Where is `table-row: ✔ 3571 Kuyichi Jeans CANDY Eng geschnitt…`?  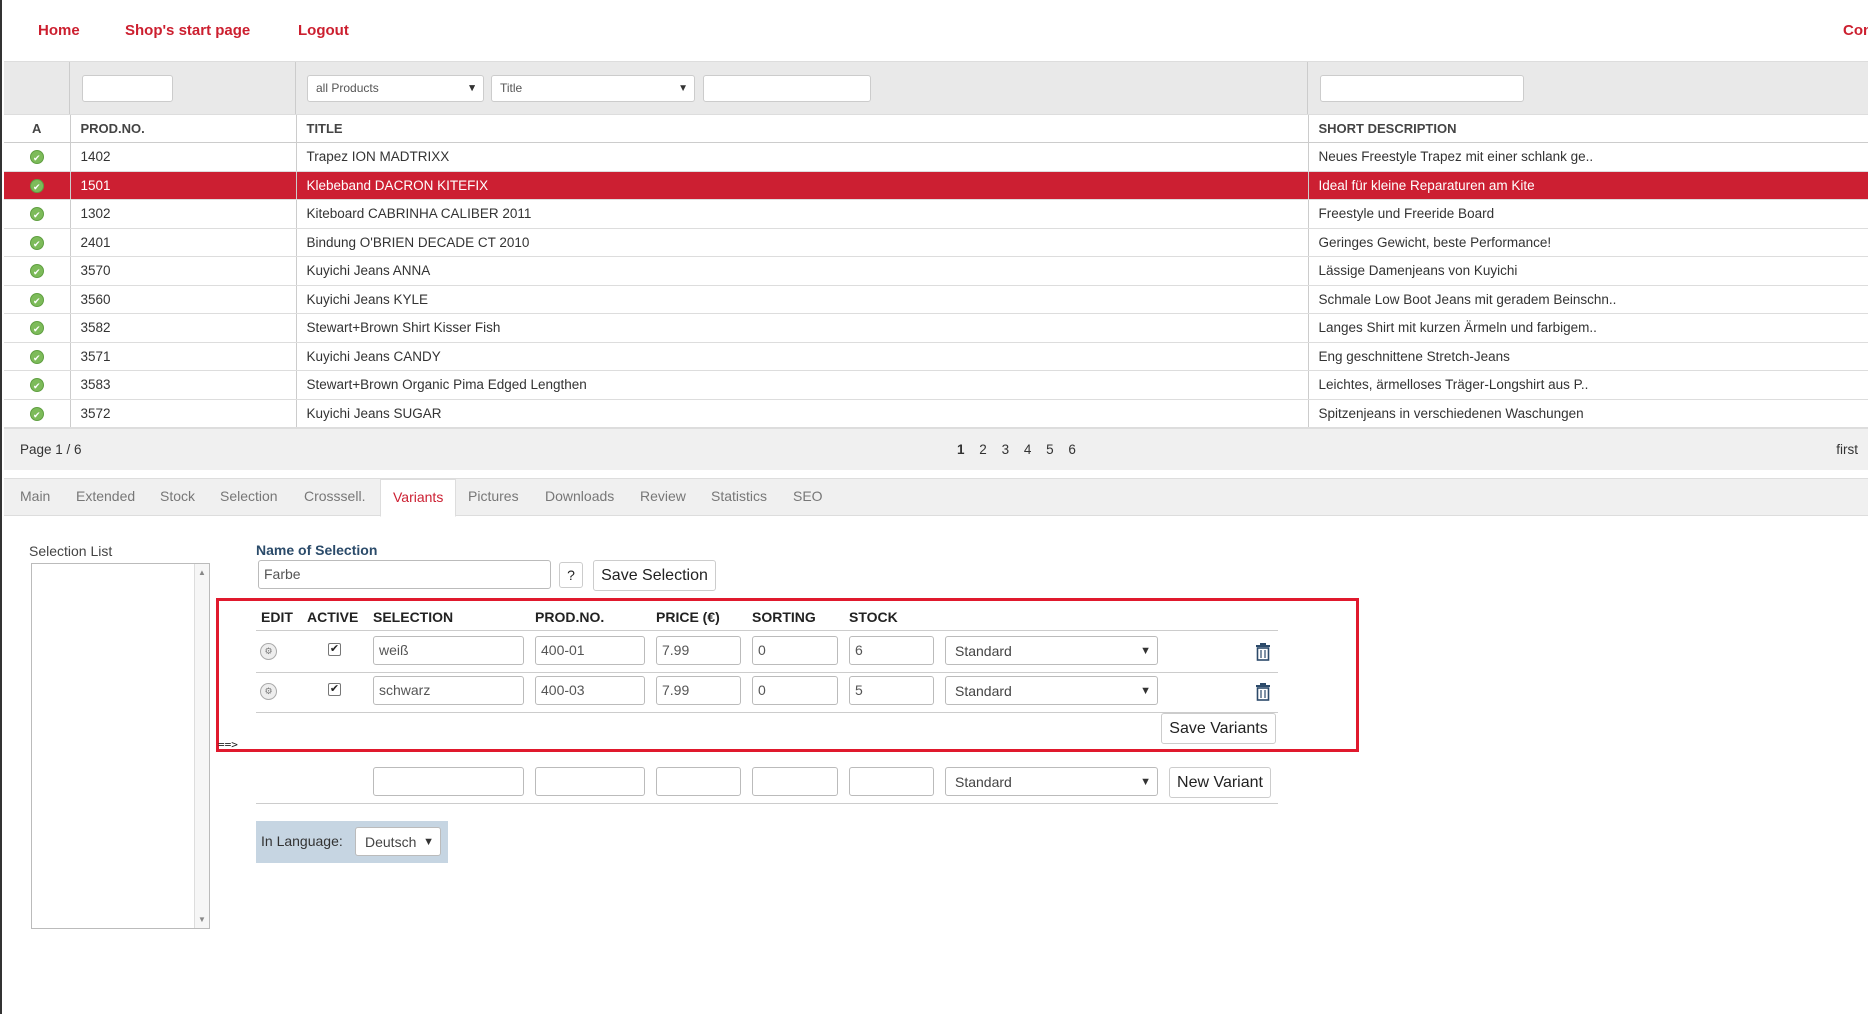 table-row: ✔ 3571 Kuyichi Jeans CANDY Eng geschnitt… is located at coordinates (936, 356).